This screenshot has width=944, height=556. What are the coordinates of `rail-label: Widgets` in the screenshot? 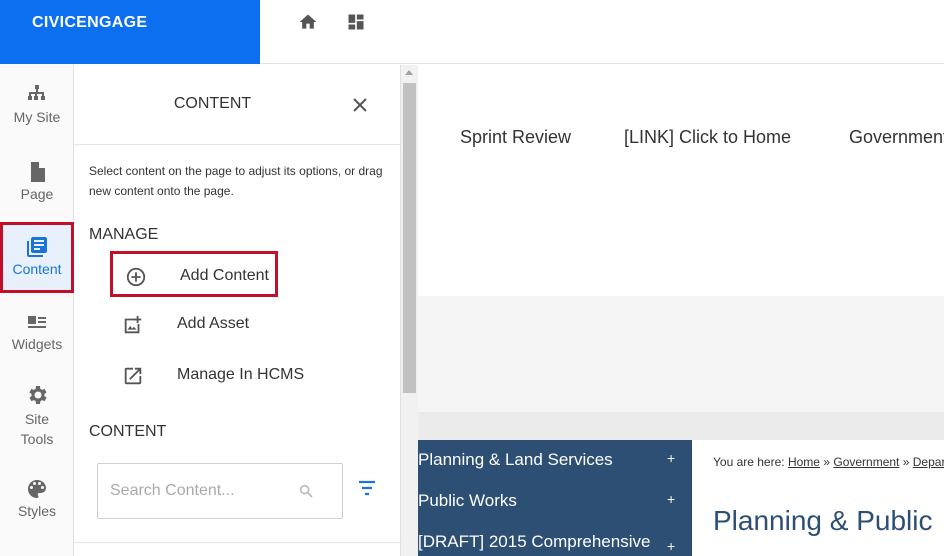 It's located at (37, 344).